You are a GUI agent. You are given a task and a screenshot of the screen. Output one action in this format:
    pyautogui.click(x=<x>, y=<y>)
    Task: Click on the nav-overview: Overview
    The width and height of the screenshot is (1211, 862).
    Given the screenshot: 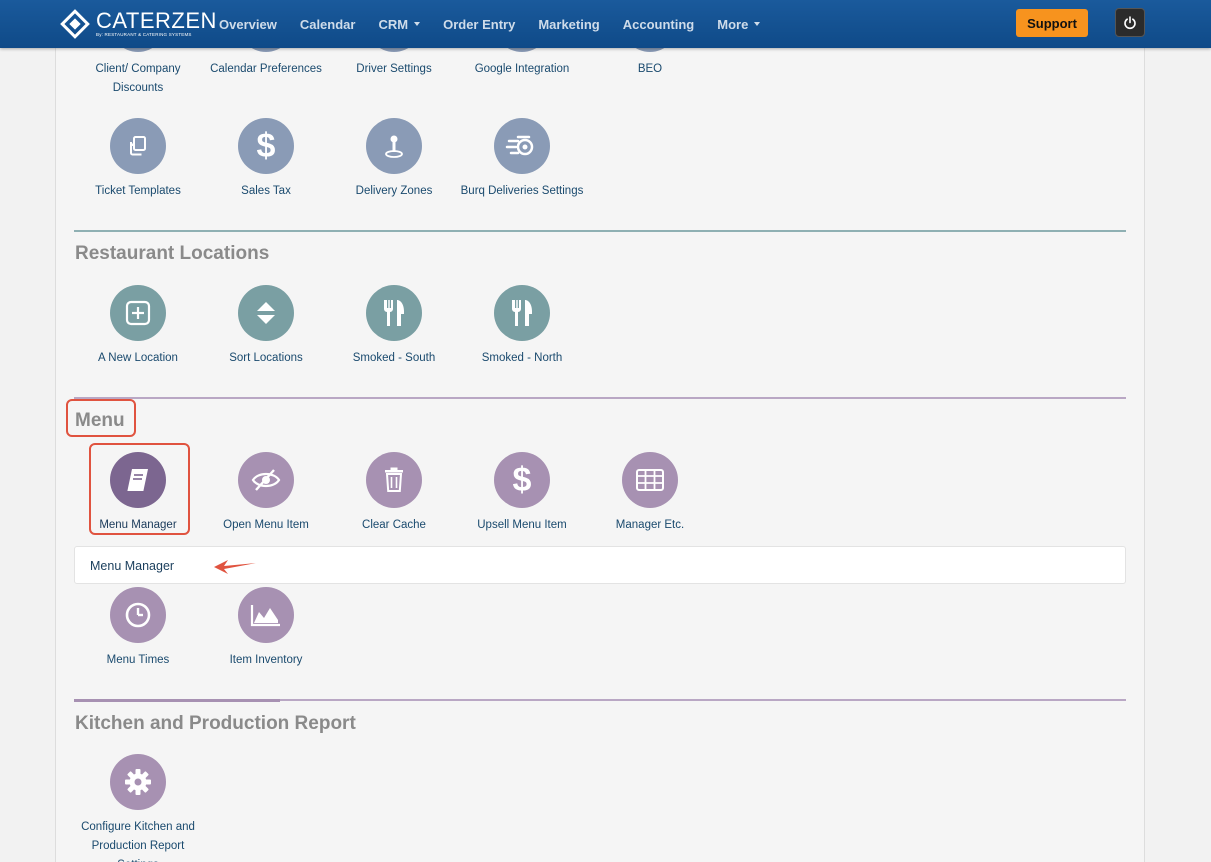 What is the action you would take?
    pyautogui.click(x=248, y=24)
    